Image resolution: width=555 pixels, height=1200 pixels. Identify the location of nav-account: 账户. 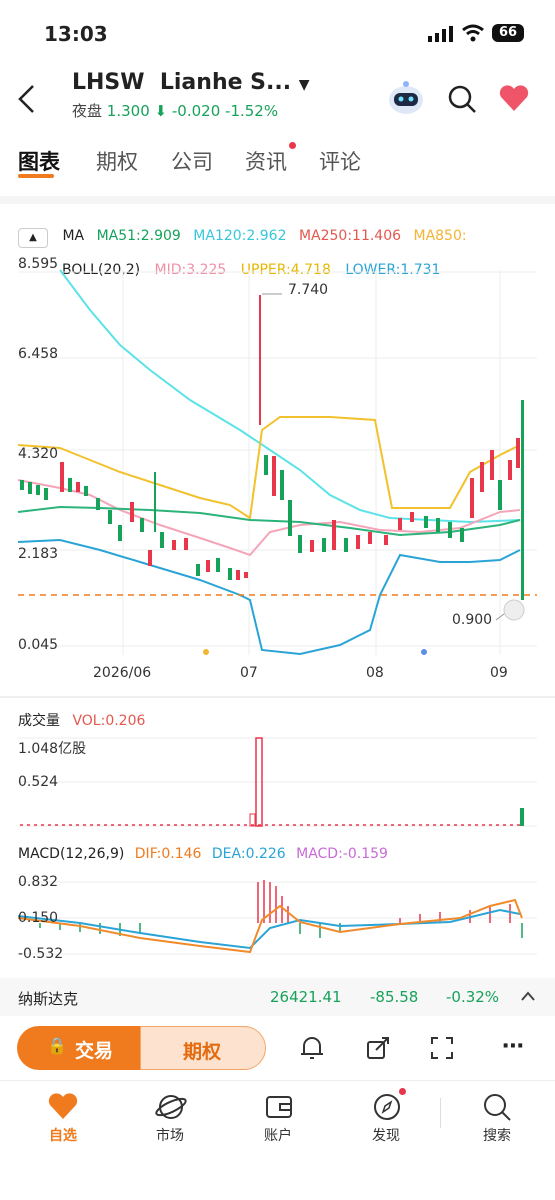
(278, 1135).